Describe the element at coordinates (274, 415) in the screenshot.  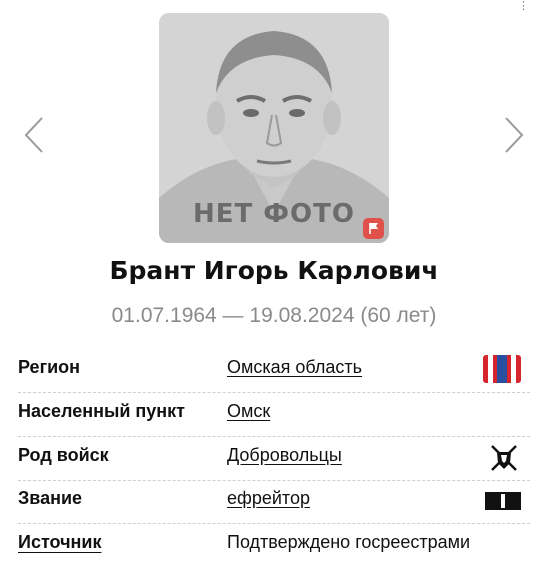
I see `info-row-settlement: Населенный пункт Омск` at that location.